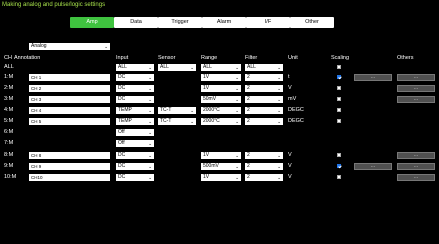 This screenshot has width=439, height=244. Describe the element at coordinates (268, 22) in the screenshot. I see `tab-i-f: I/F` at that location.